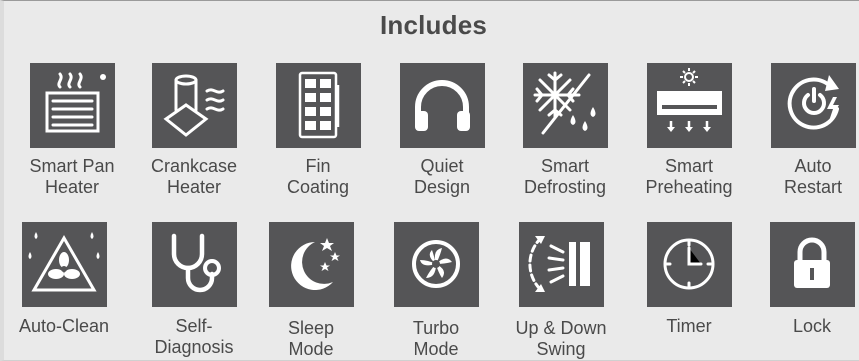 The width and height of the screenshot is (859, 361). I want to click on feature-label: Smart Pan Heater, so click(72, 176).